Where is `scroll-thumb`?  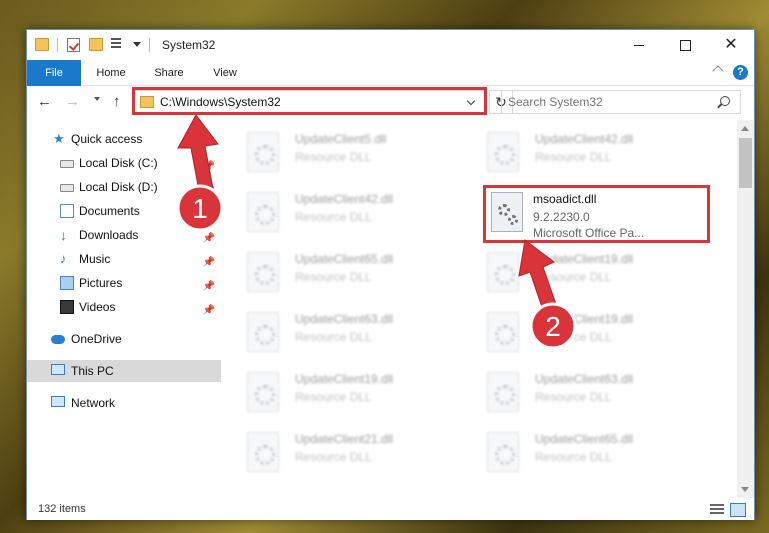
scroll-thumb is located at coordinates (745, 163).